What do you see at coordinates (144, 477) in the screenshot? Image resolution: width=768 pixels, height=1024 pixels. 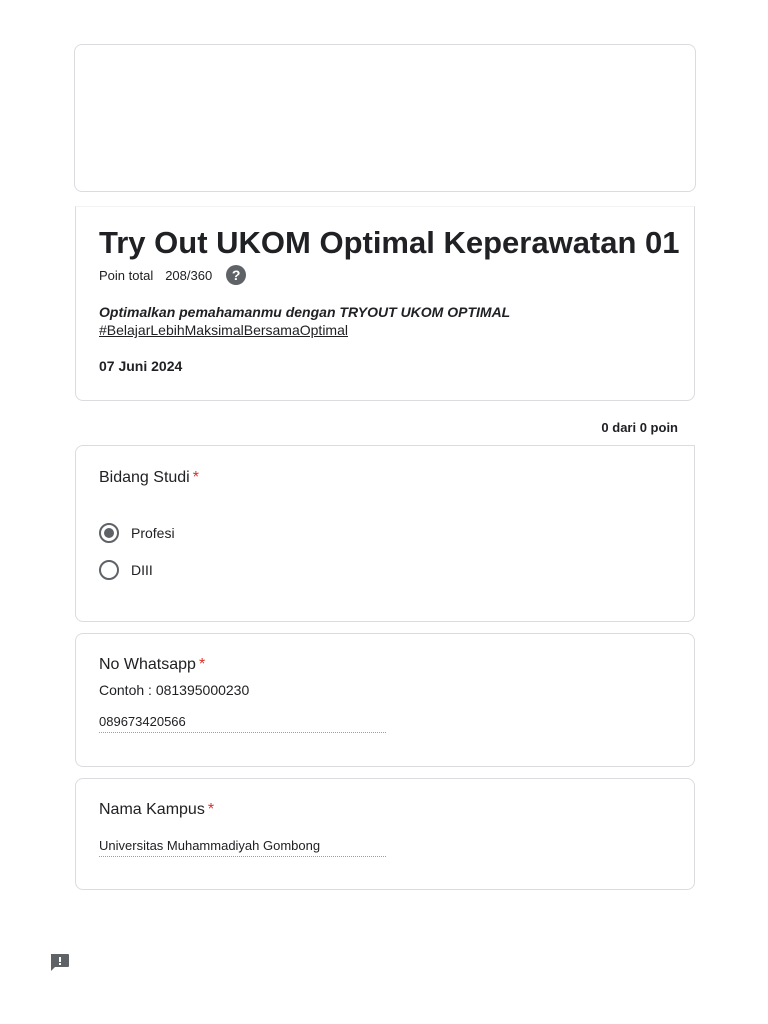 I see `question-title-text: Bidang Studi` at bounding box center [144, 477].